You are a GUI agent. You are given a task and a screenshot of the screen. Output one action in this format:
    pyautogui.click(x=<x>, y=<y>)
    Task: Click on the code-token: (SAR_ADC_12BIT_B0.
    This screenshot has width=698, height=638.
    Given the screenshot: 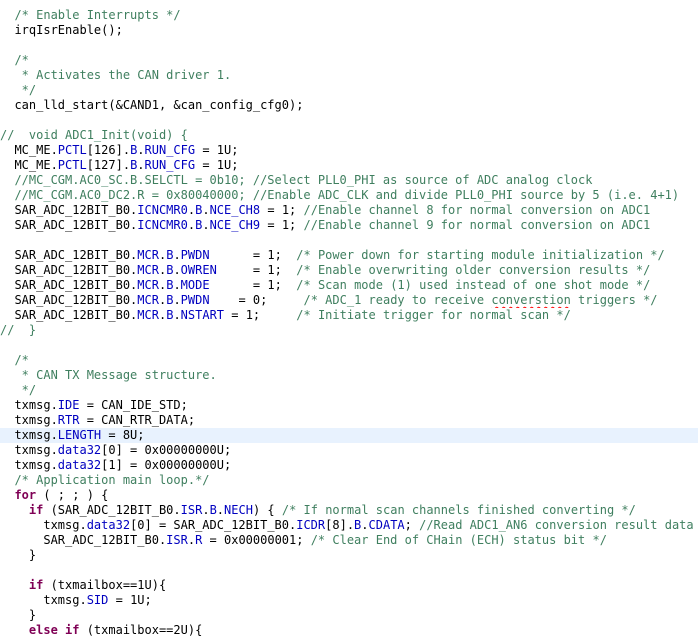 What is the action you would take?
    pyautogui.click(x=112, y=510)
    